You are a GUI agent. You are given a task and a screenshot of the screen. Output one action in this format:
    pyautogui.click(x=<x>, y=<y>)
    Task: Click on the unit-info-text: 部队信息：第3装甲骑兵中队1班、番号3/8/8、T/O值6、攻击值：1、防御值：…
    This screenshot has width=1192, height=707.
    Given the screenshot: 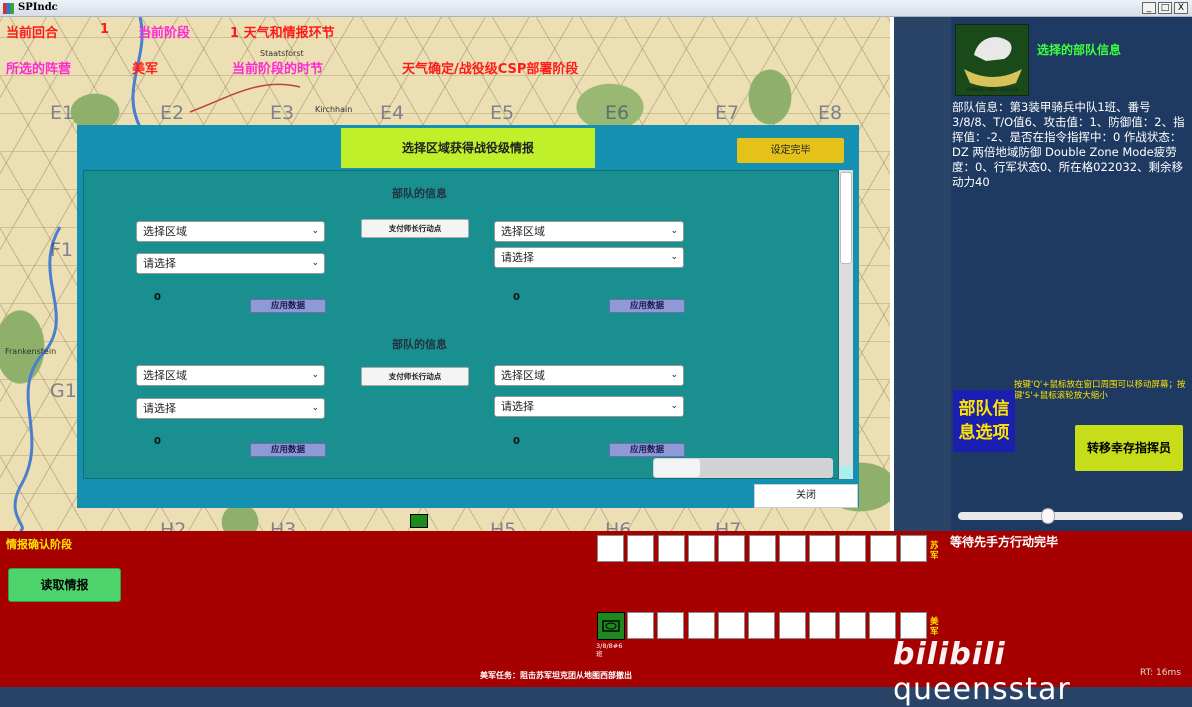 What is the action you would take?
    pyautogui.click(x=1068, y=144)
    